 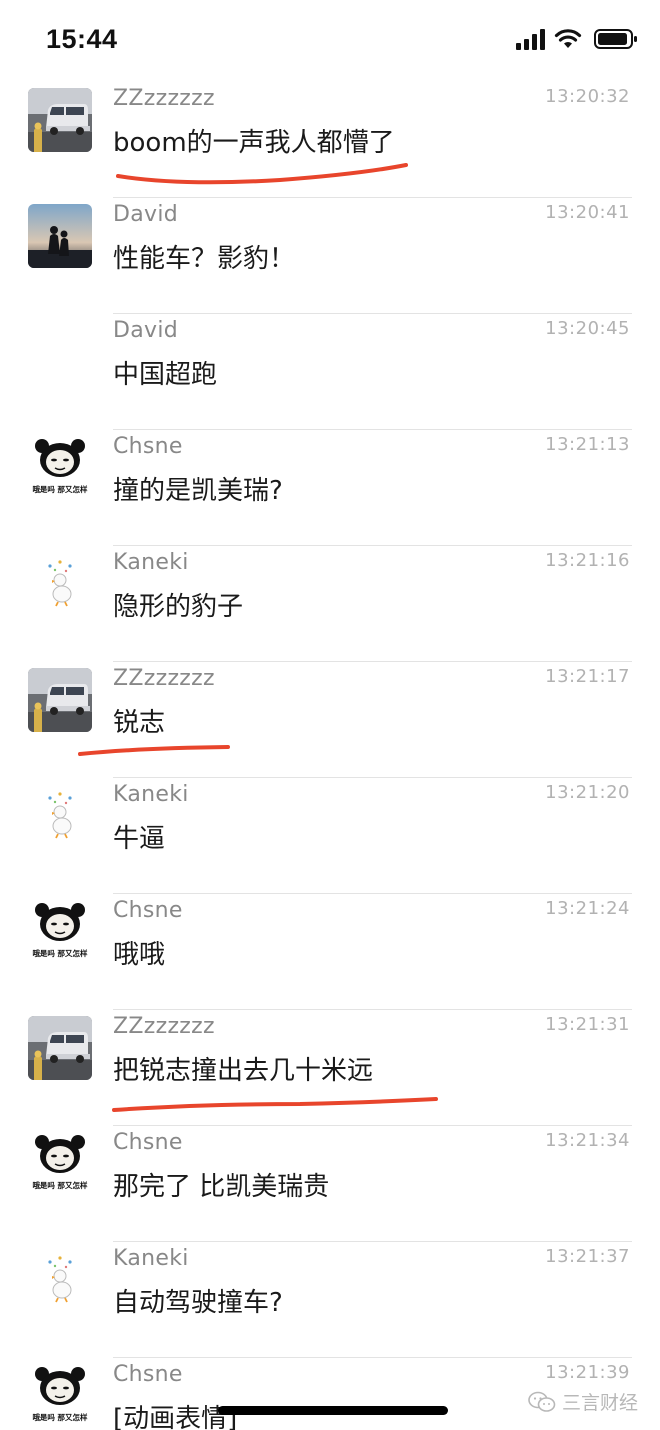 I want to click on battery-icon, so click(x=615, y=39).